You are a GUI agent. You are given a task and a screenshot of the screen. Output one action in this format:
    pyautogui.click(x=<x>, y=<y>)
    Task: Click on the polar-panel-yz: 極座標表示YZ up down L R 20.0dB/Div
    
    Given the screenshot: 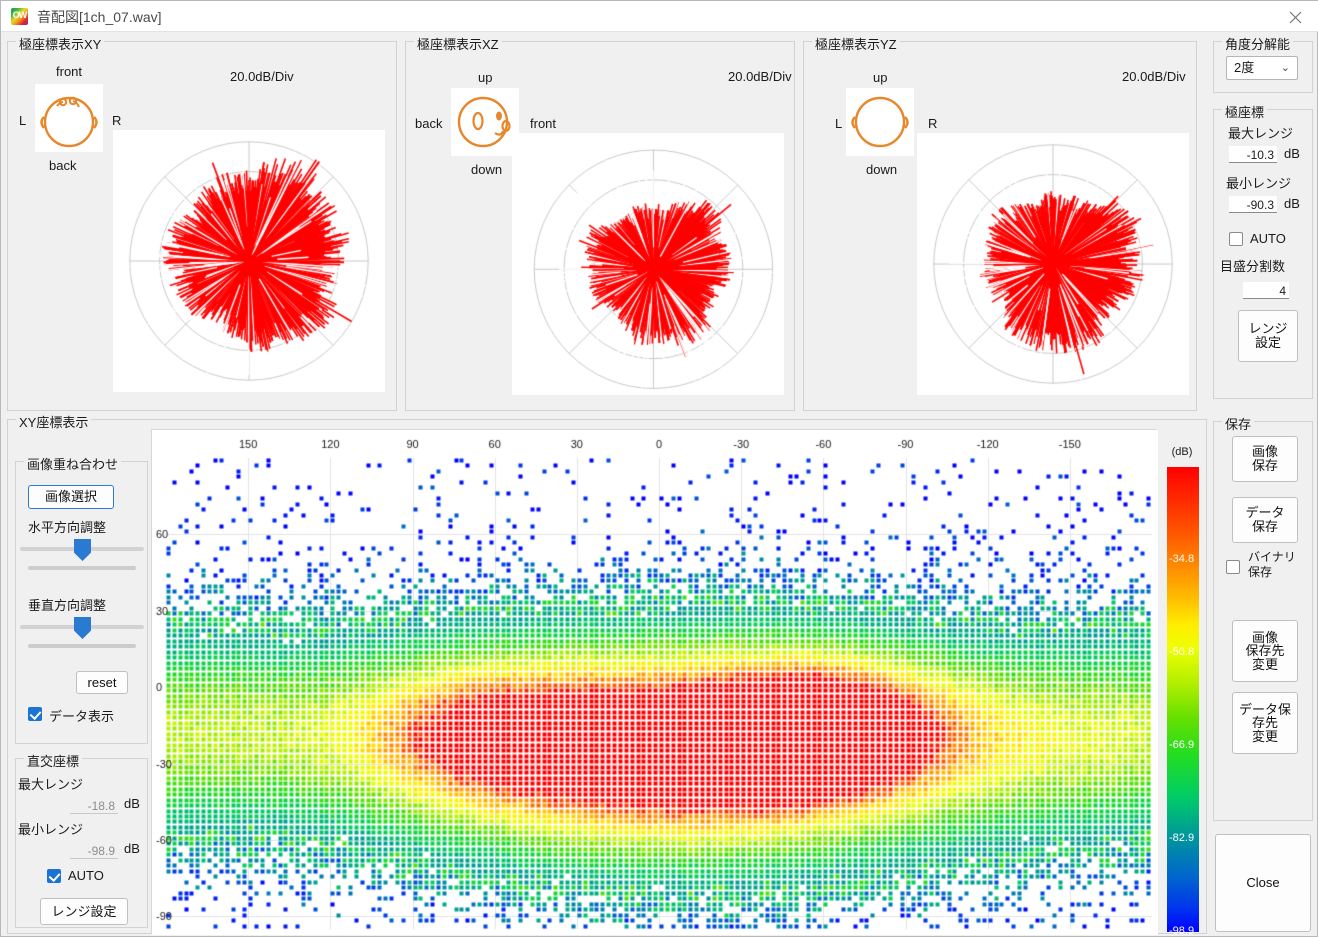 What is the action you would take?
    pyautogui.click(x=1000, y=222)
    